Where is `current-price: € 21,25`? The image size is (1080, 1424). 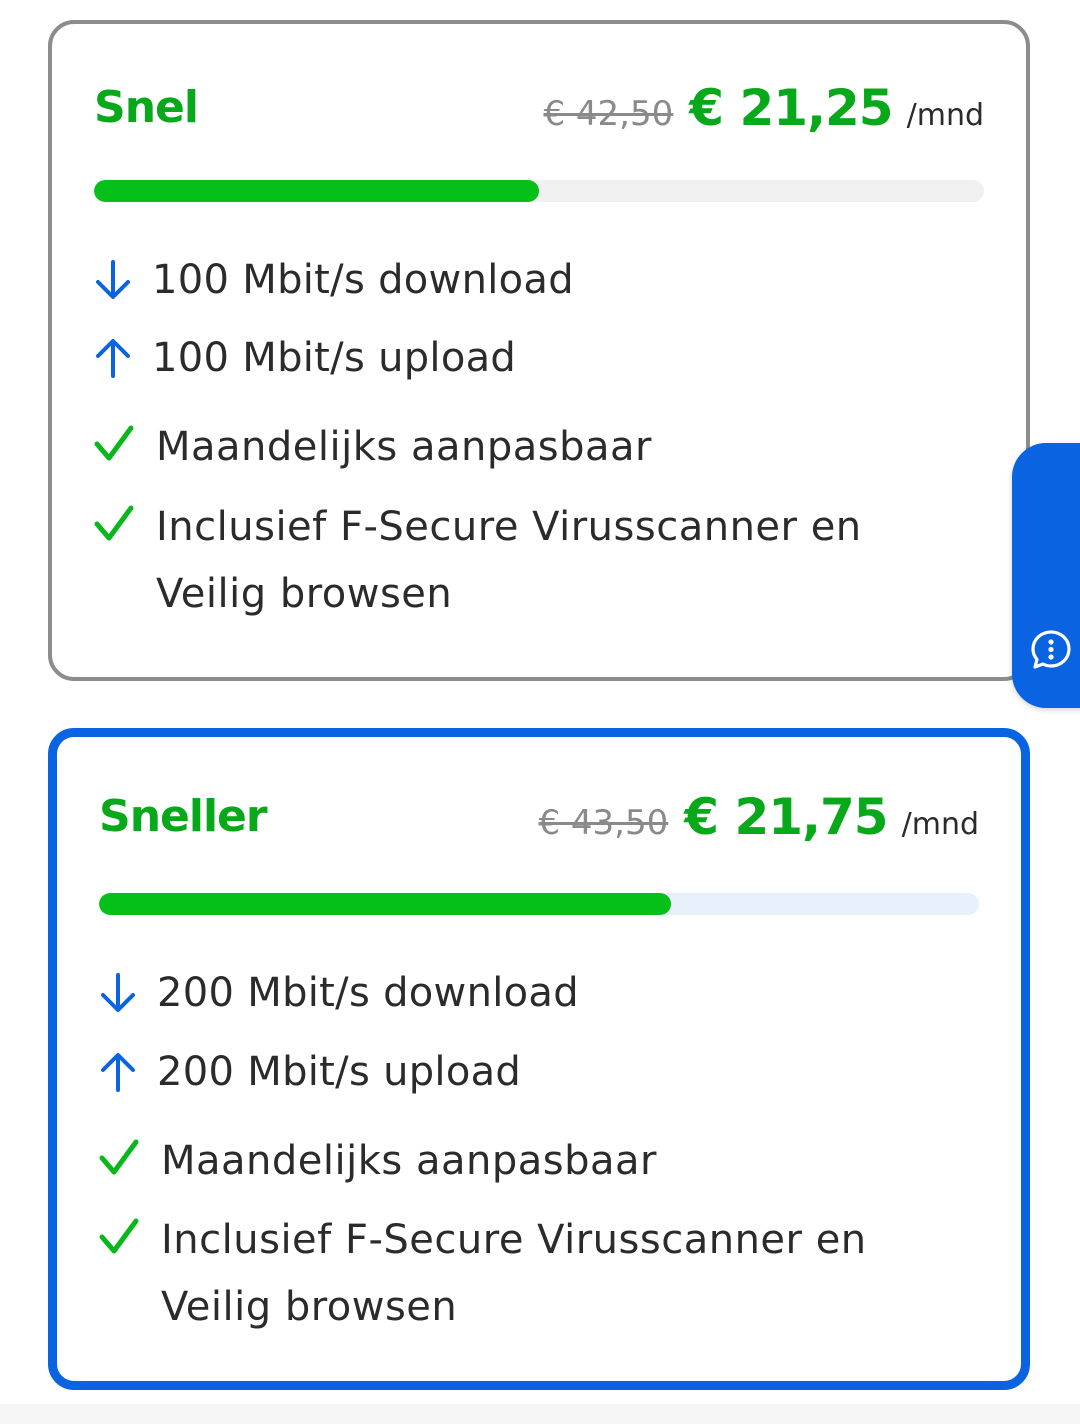 current-price: € 21,25 is located at coordinates (791, 108).